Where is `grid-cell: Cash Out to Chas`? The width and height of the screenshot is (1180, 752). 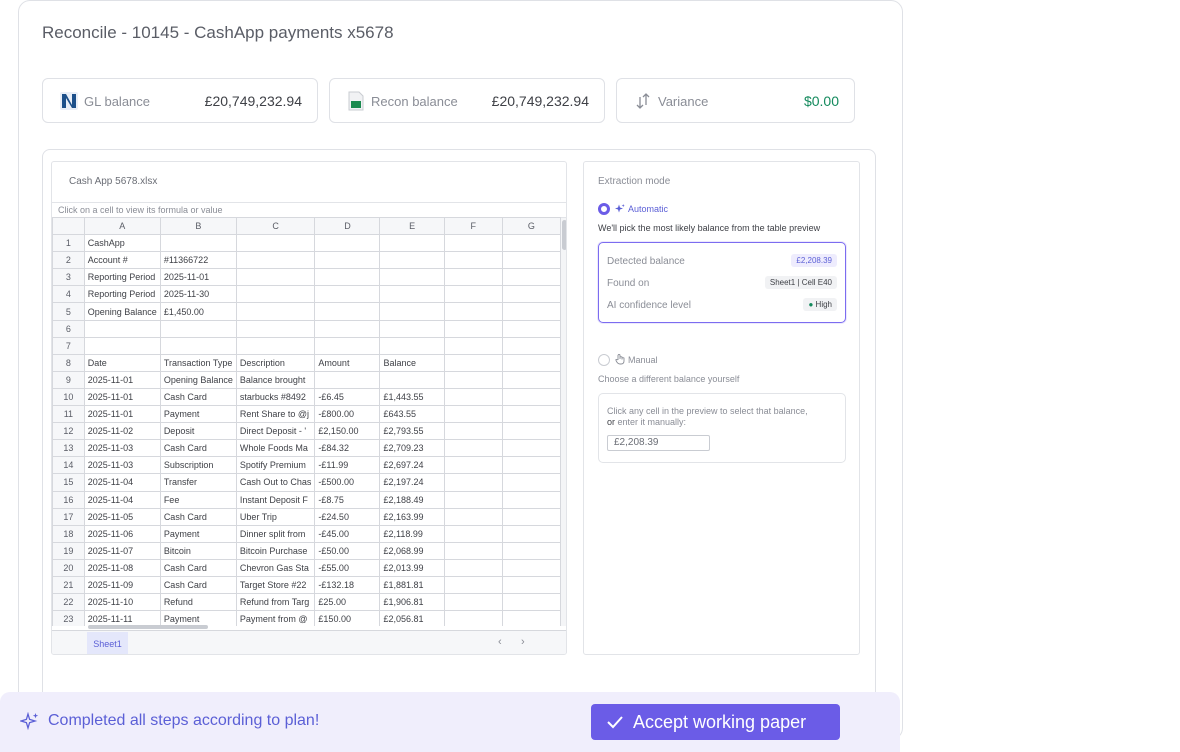 grid-cell: Cash Out to Chas is located at coordinates (275, 482).